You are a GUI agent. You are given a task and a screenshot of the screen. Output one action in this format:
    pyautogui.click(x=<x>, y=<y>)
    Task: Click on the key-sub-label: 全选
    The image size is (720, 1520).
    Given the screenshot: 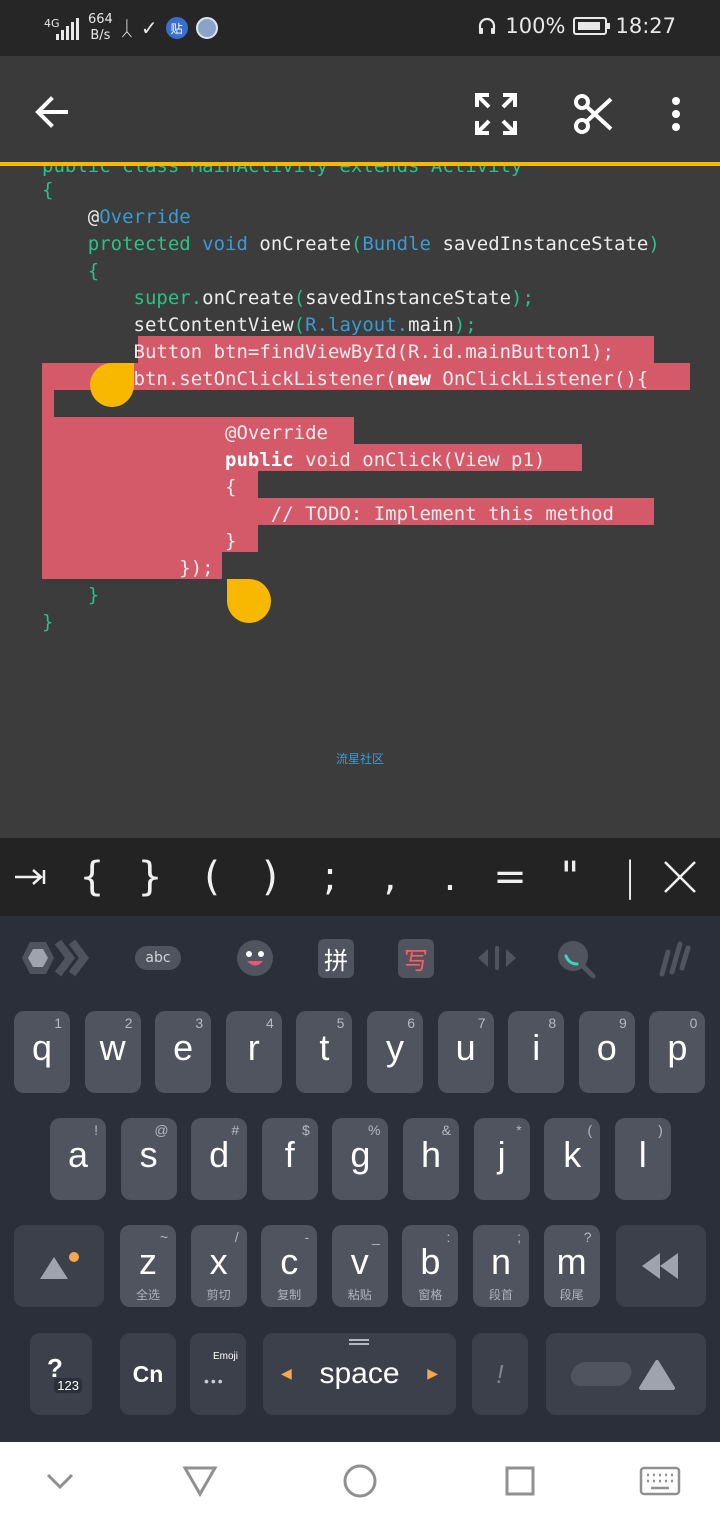 What is the action you would take?
    pyautogui.click(x=147, y=1295)
    